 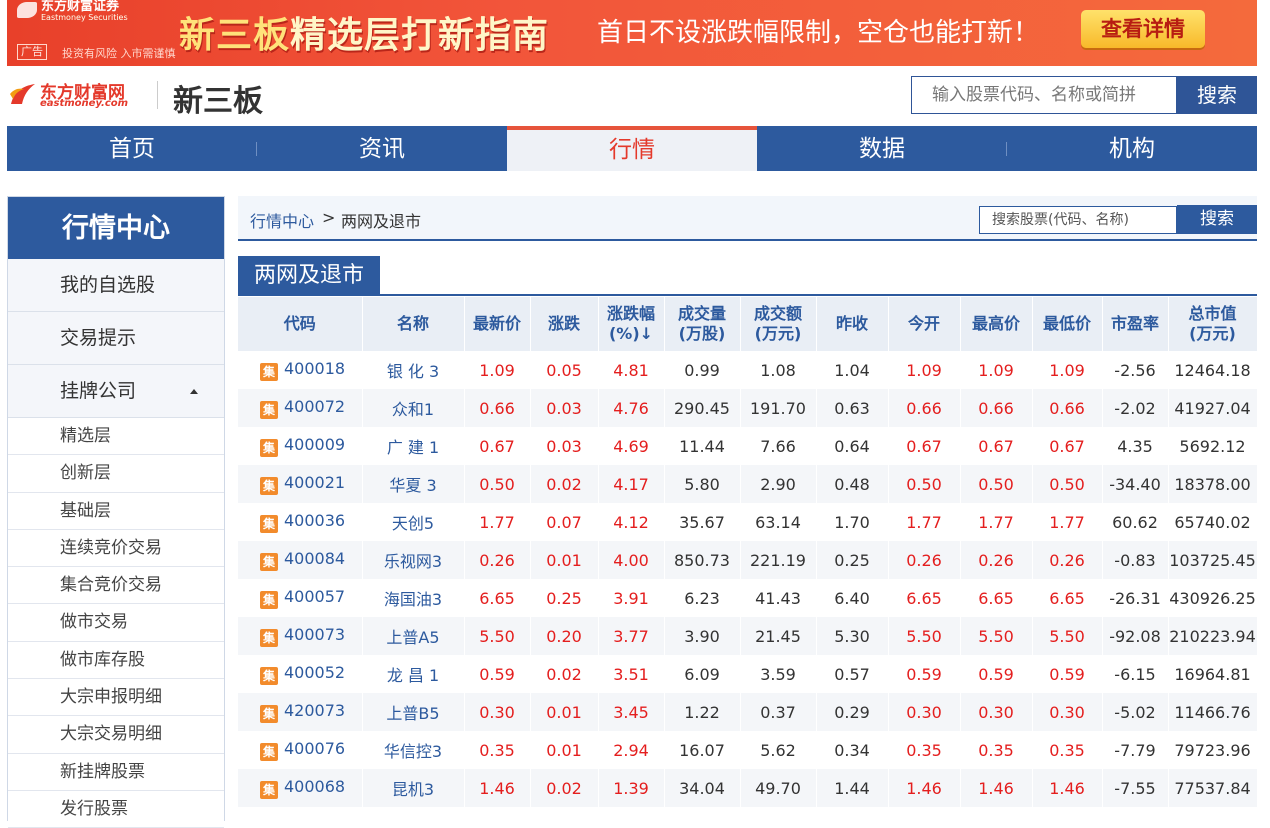 I want to click on column-header-open: 今开, so click(x=924, y=324).